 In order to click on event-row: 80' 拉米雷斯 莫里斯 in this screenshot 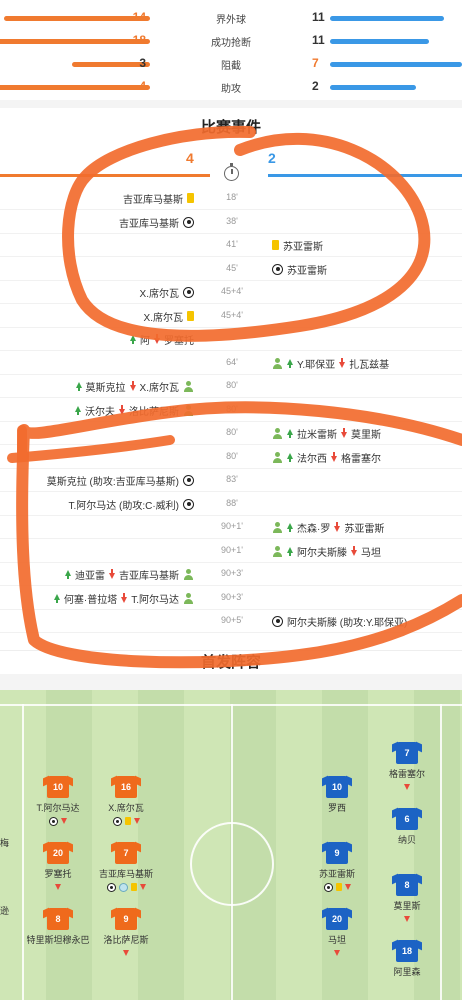, I will do `click(231, 433)`.